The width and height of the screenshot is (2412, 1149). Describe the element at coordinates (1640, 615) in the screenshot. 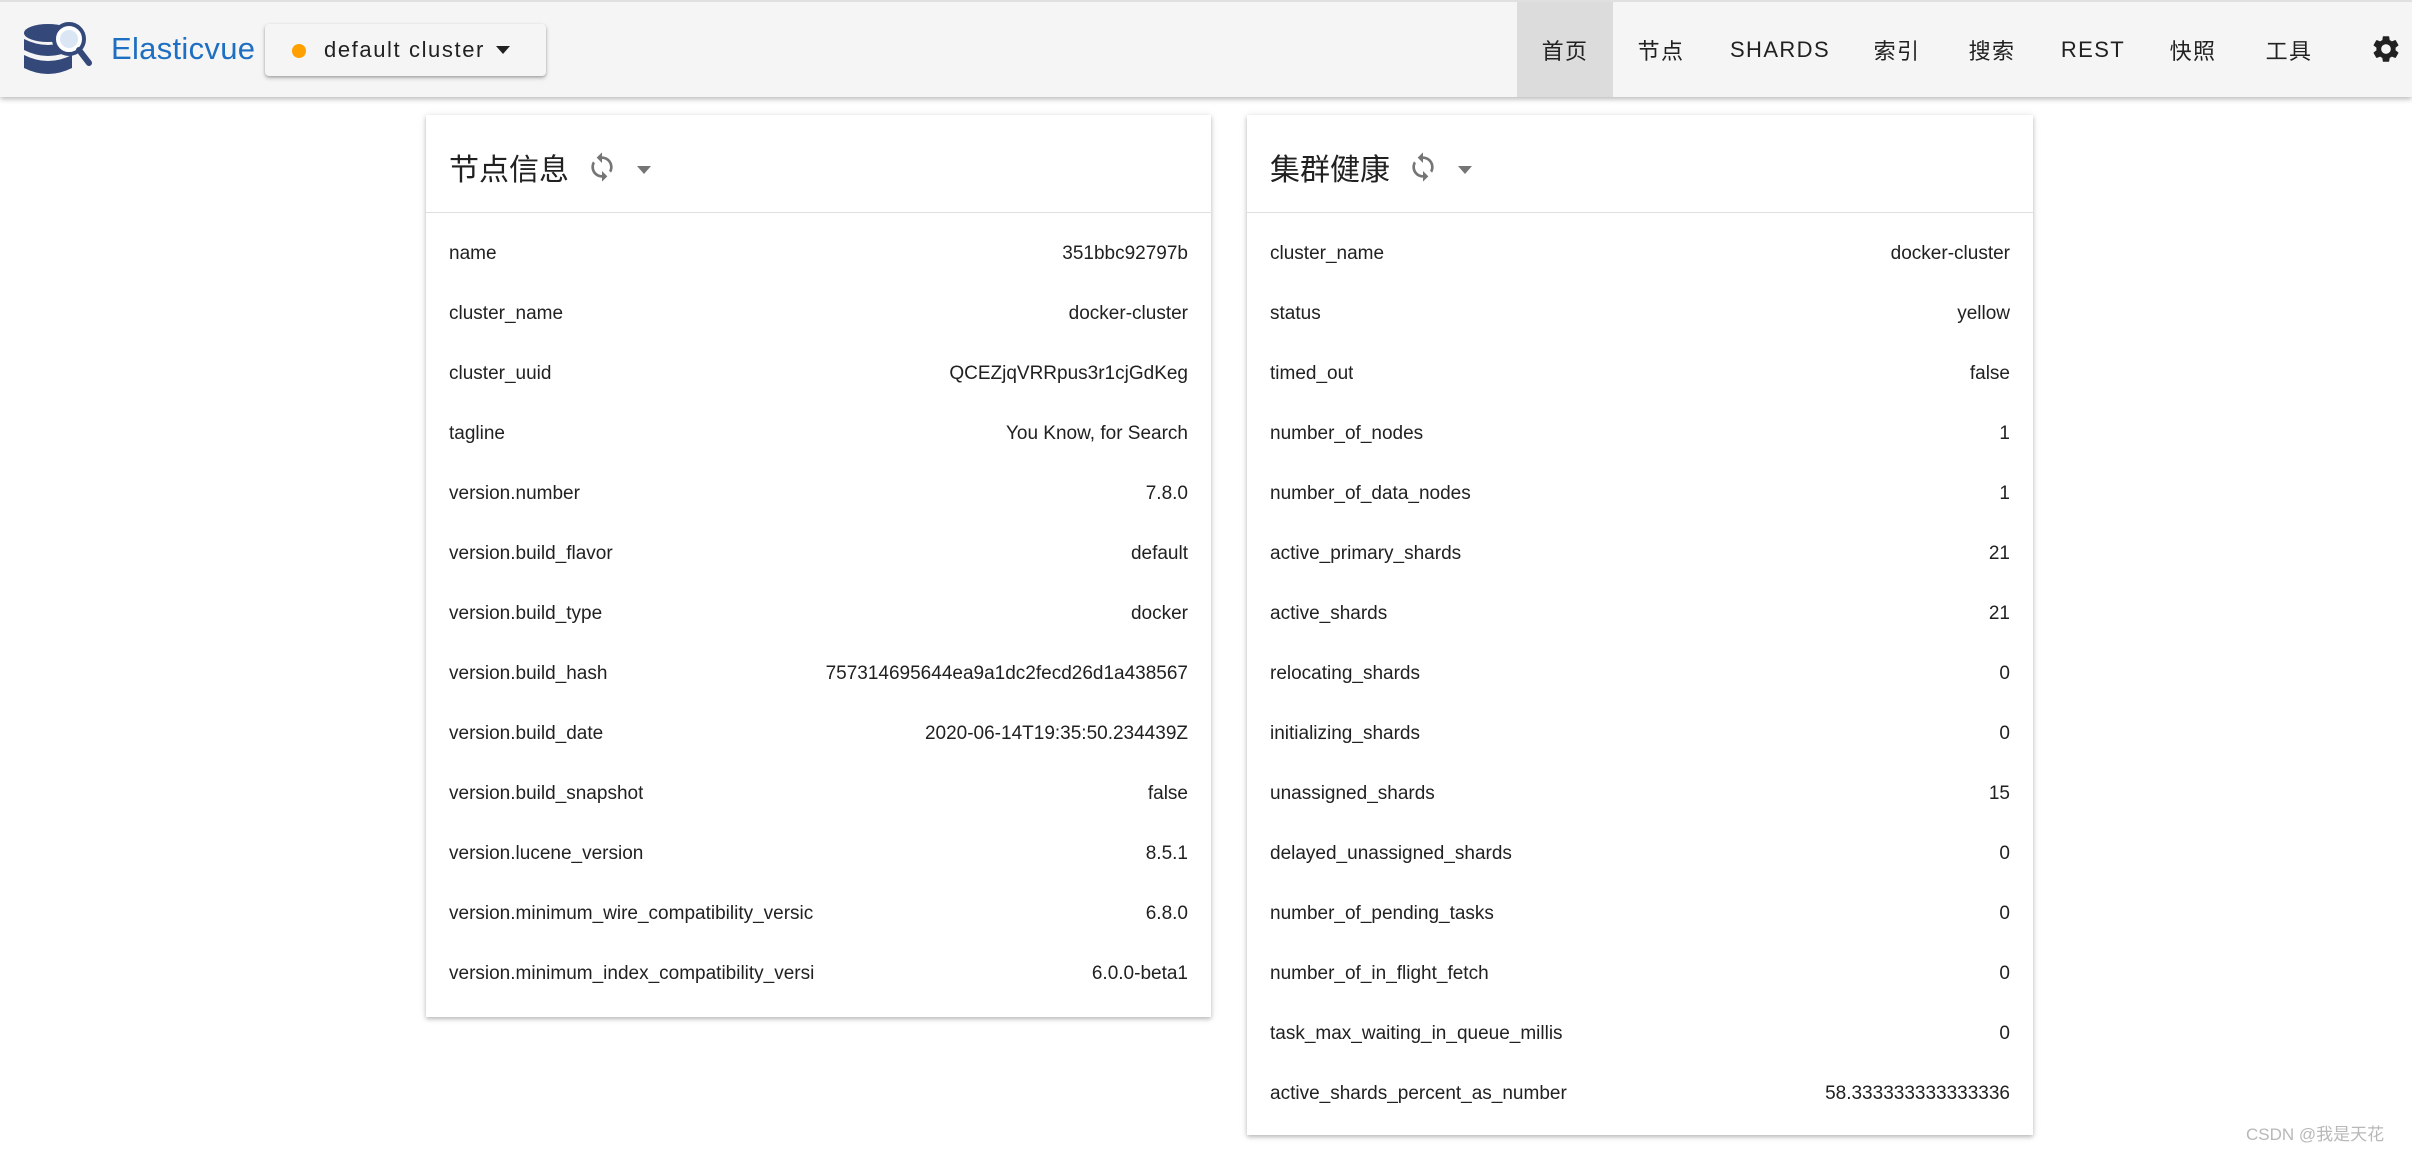

I see `table-row: active_shards 21` at that location.